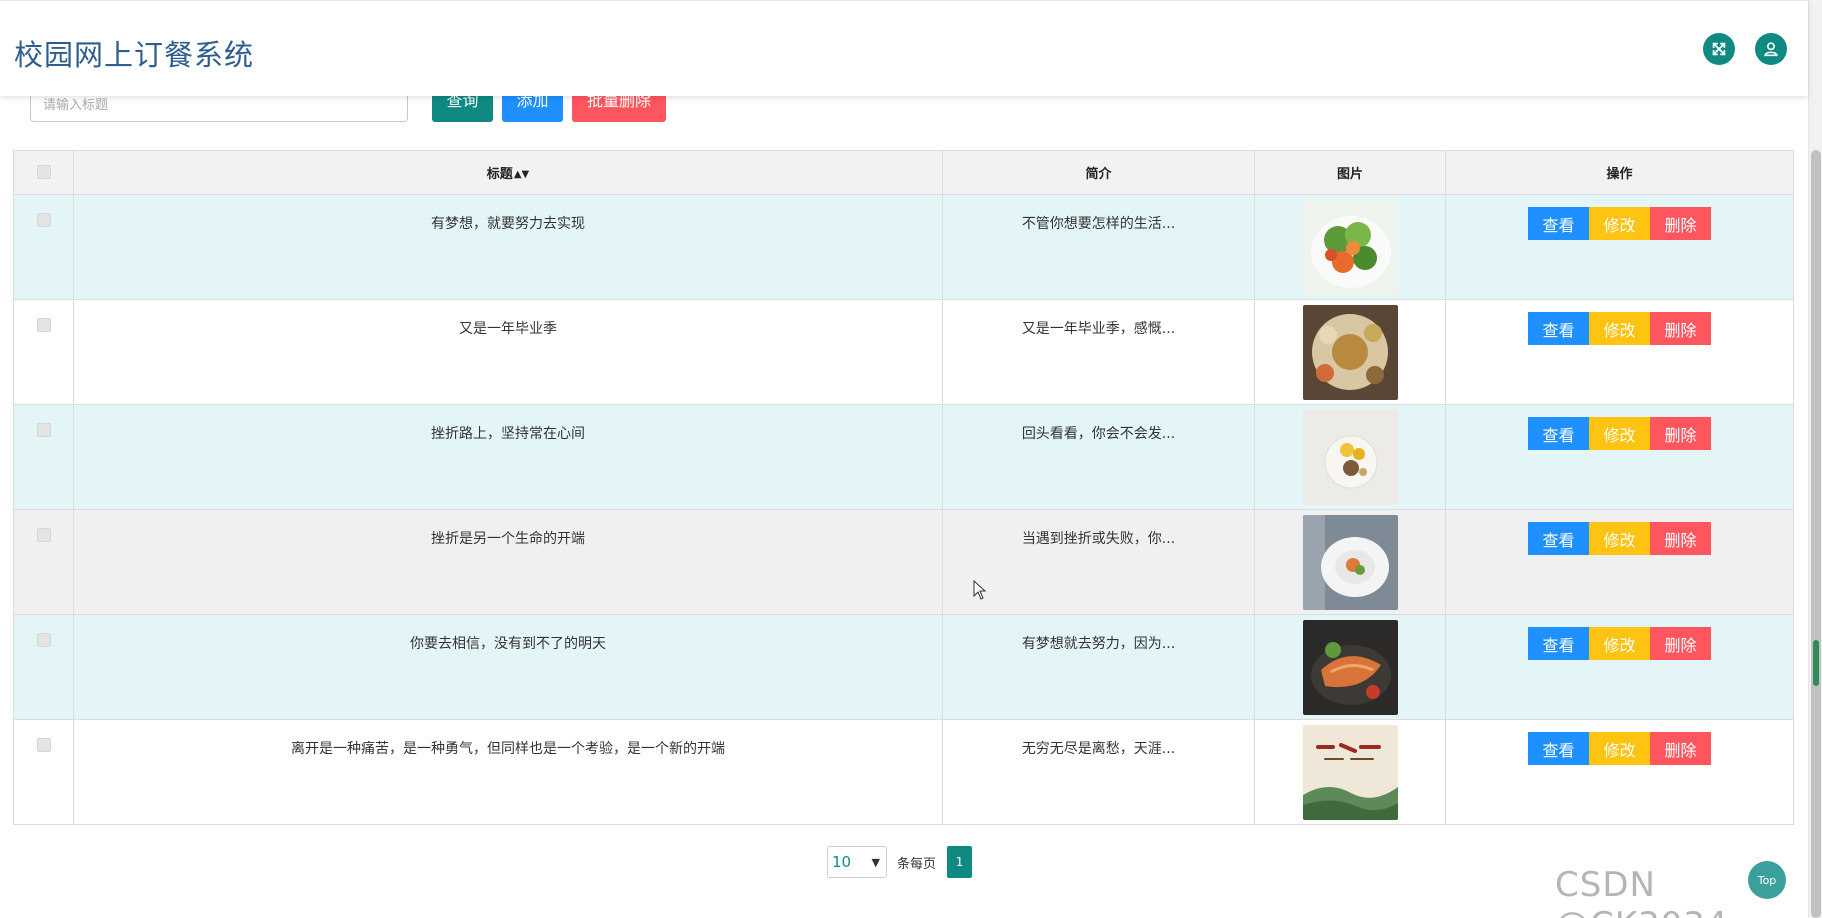 This screenshot has width=1822, height=918. What do you see at coordinates (134, 55) in the screenshot?
I see `app-title: 校园网上订餐系统` at bounding box center [134, 55].